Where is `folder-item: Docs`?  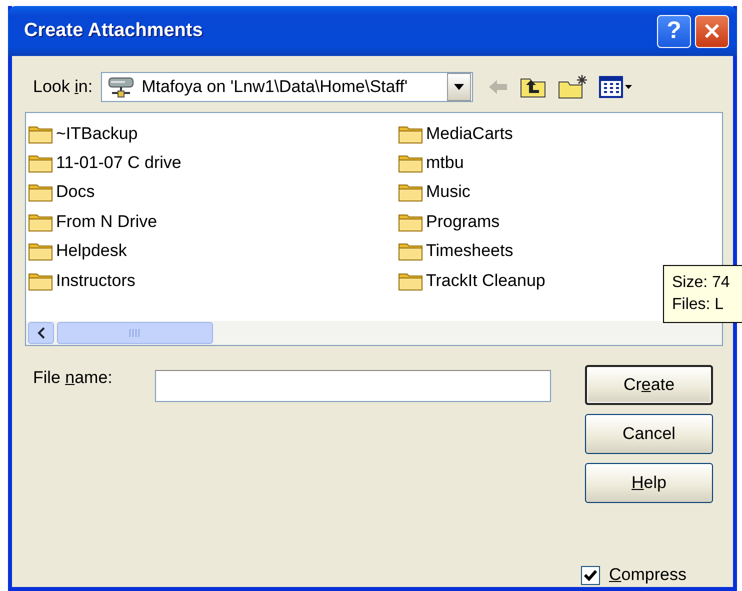
folder-item: Docs is located at coordinates (213, 193).